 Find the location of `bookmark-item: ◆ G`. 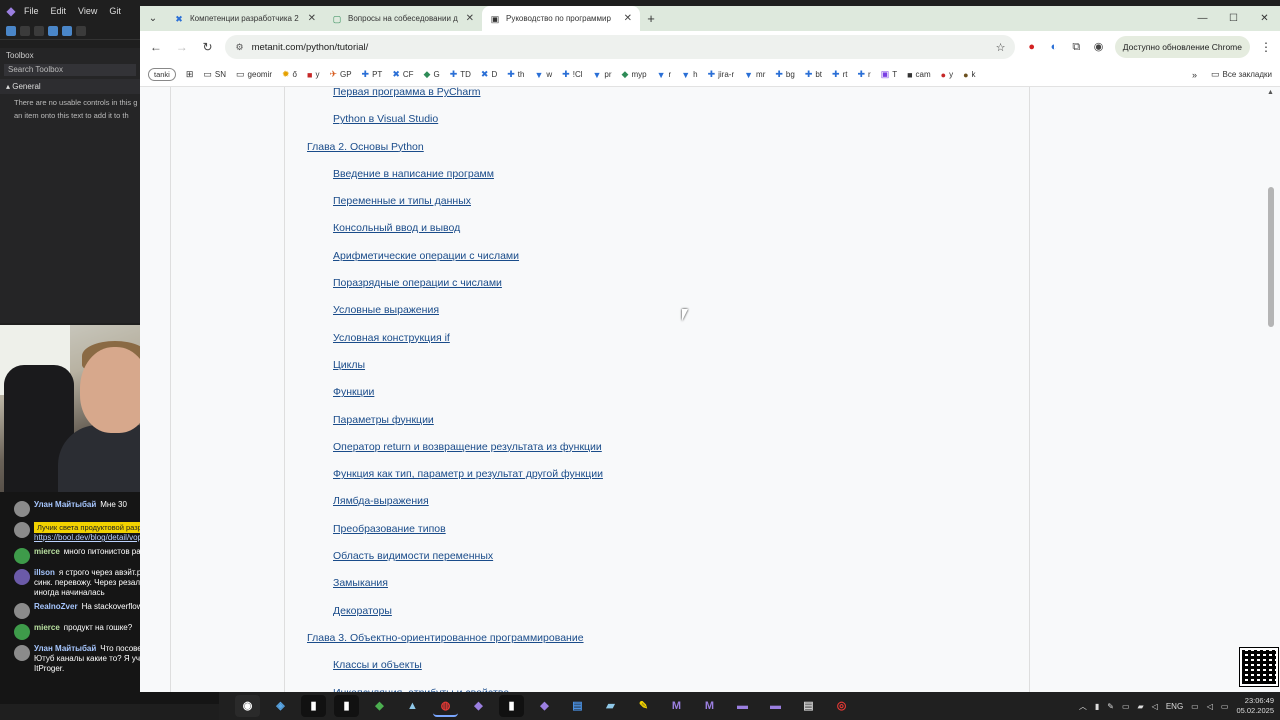

bookmark-item: ◆ G is located at coordinates (432, 74).